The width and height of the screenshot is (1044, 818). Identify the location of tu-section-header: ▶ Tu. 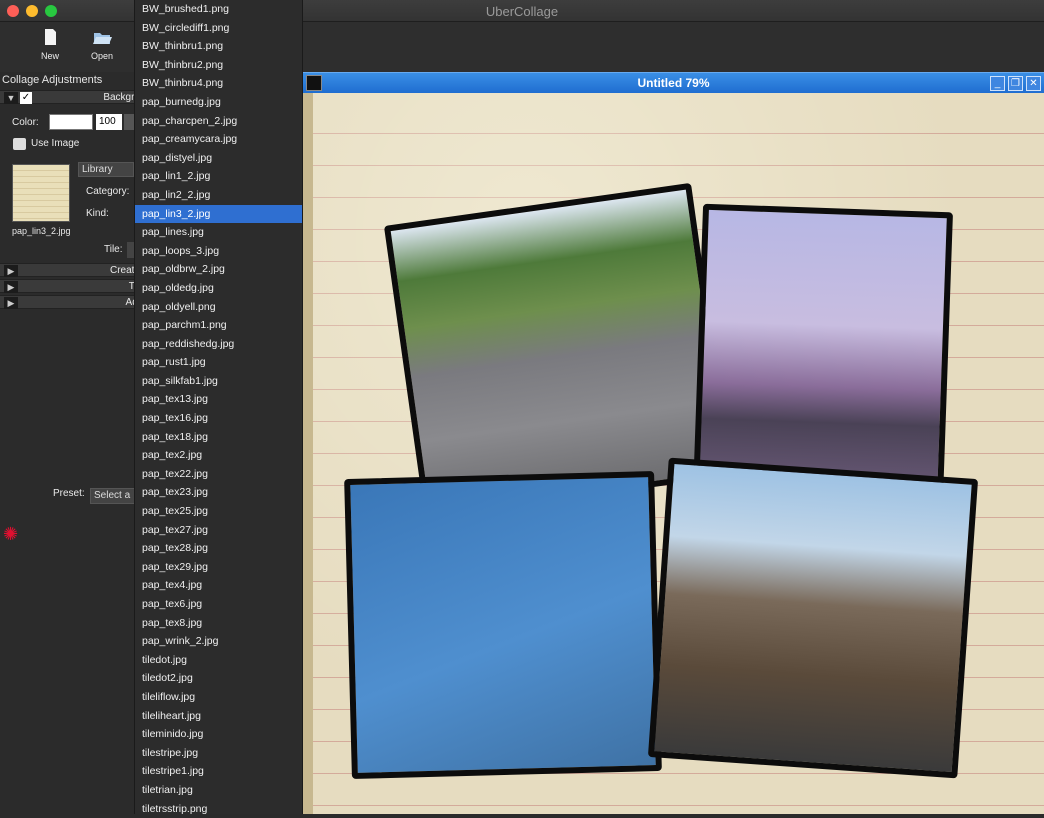
(70, 286).